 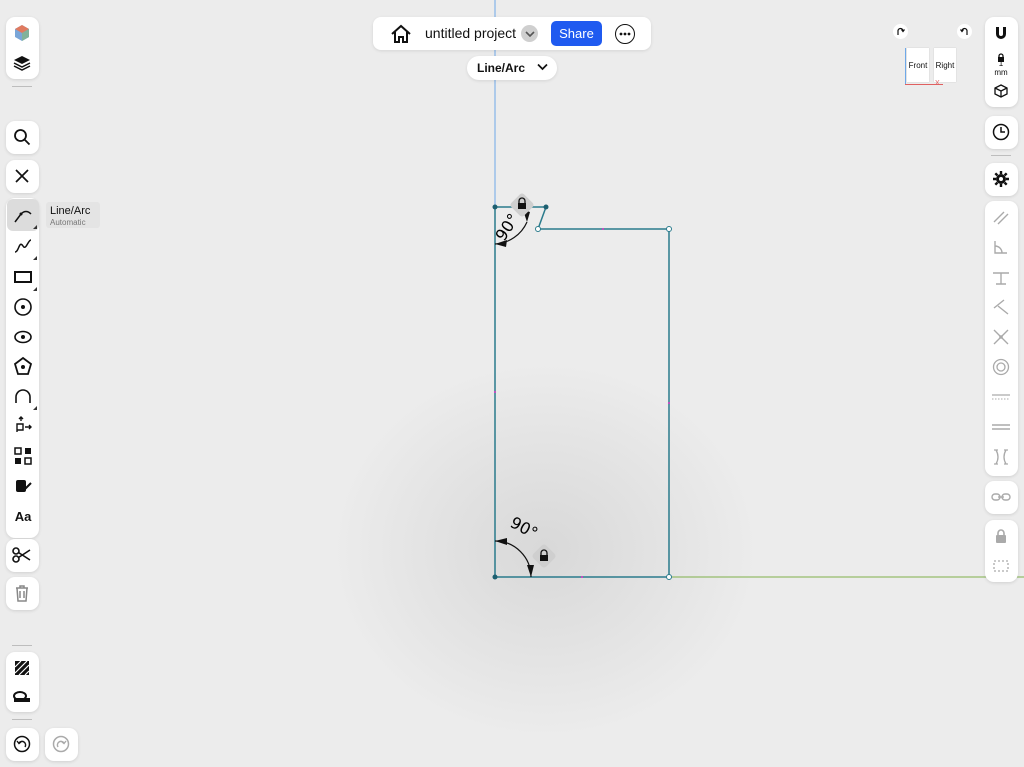 I want to click on angle-label-top: 90°, so click(x=506, y=227).